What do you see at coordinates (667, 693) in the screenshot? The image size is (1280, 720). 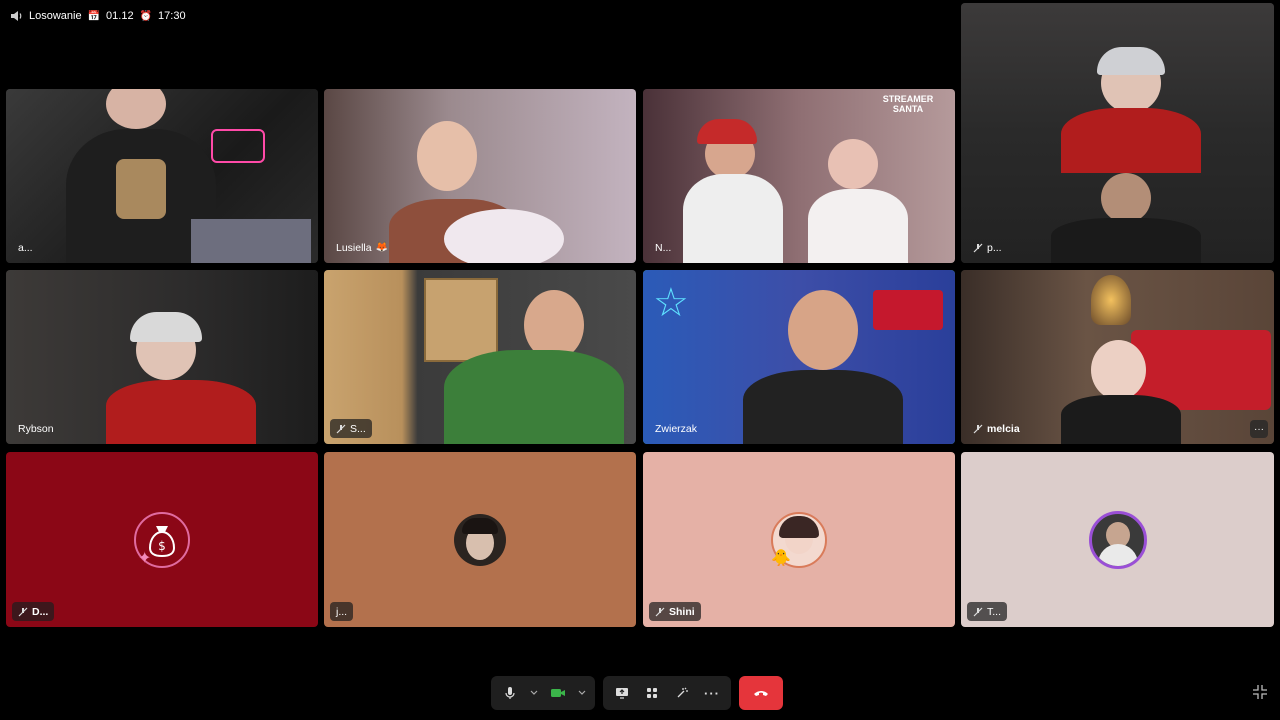 I see `actions-group: ···` at bounding box center [667, 693].